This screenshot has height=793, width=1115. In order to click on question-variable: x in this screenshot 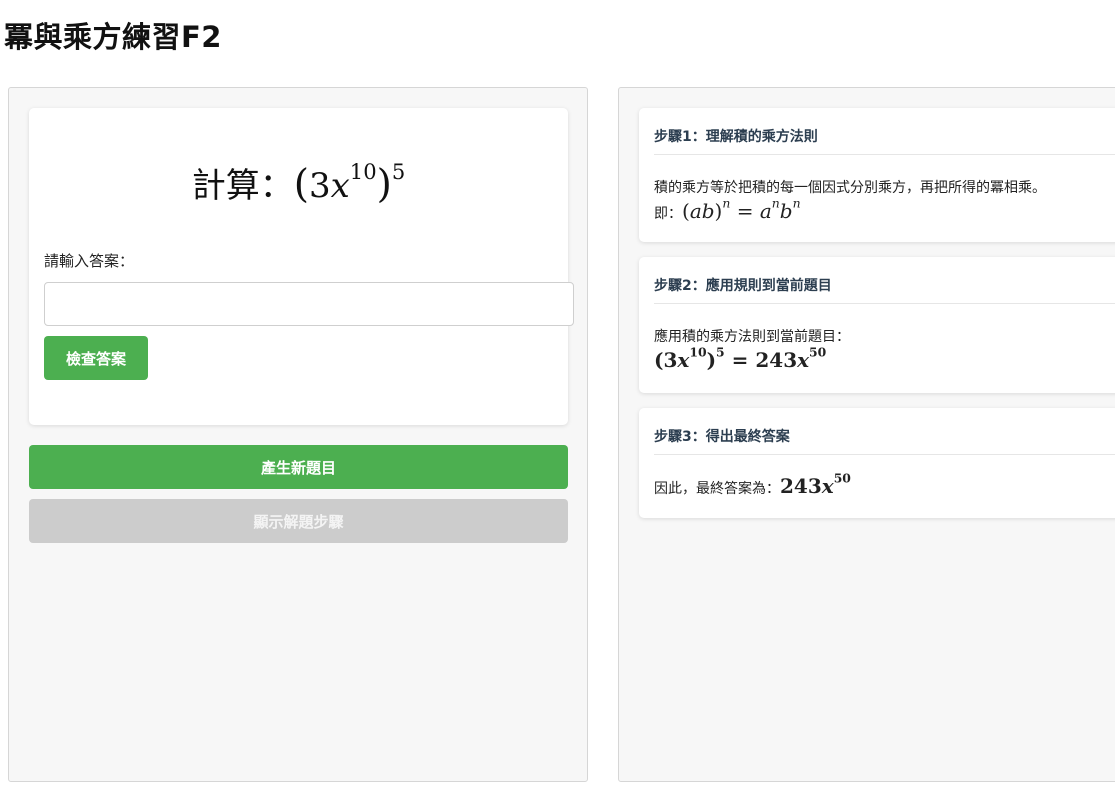, I will do `click(340, 186)`.